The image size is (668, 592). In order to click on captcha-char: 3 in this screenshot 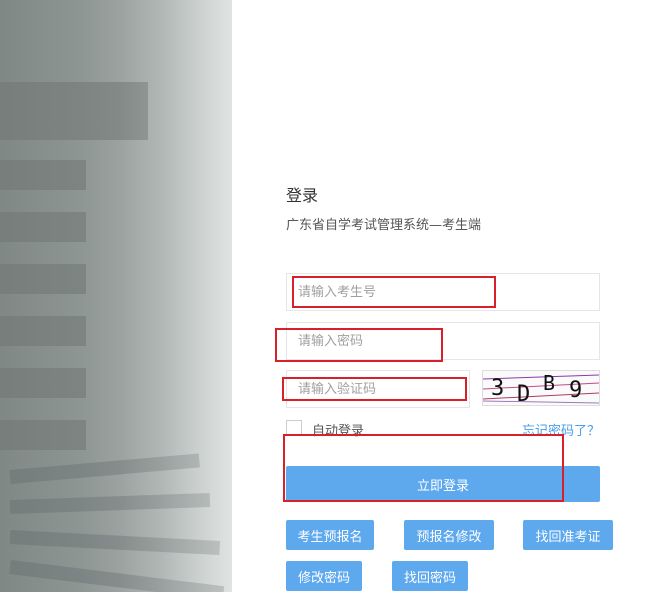, I will do `click(497, 388)`.